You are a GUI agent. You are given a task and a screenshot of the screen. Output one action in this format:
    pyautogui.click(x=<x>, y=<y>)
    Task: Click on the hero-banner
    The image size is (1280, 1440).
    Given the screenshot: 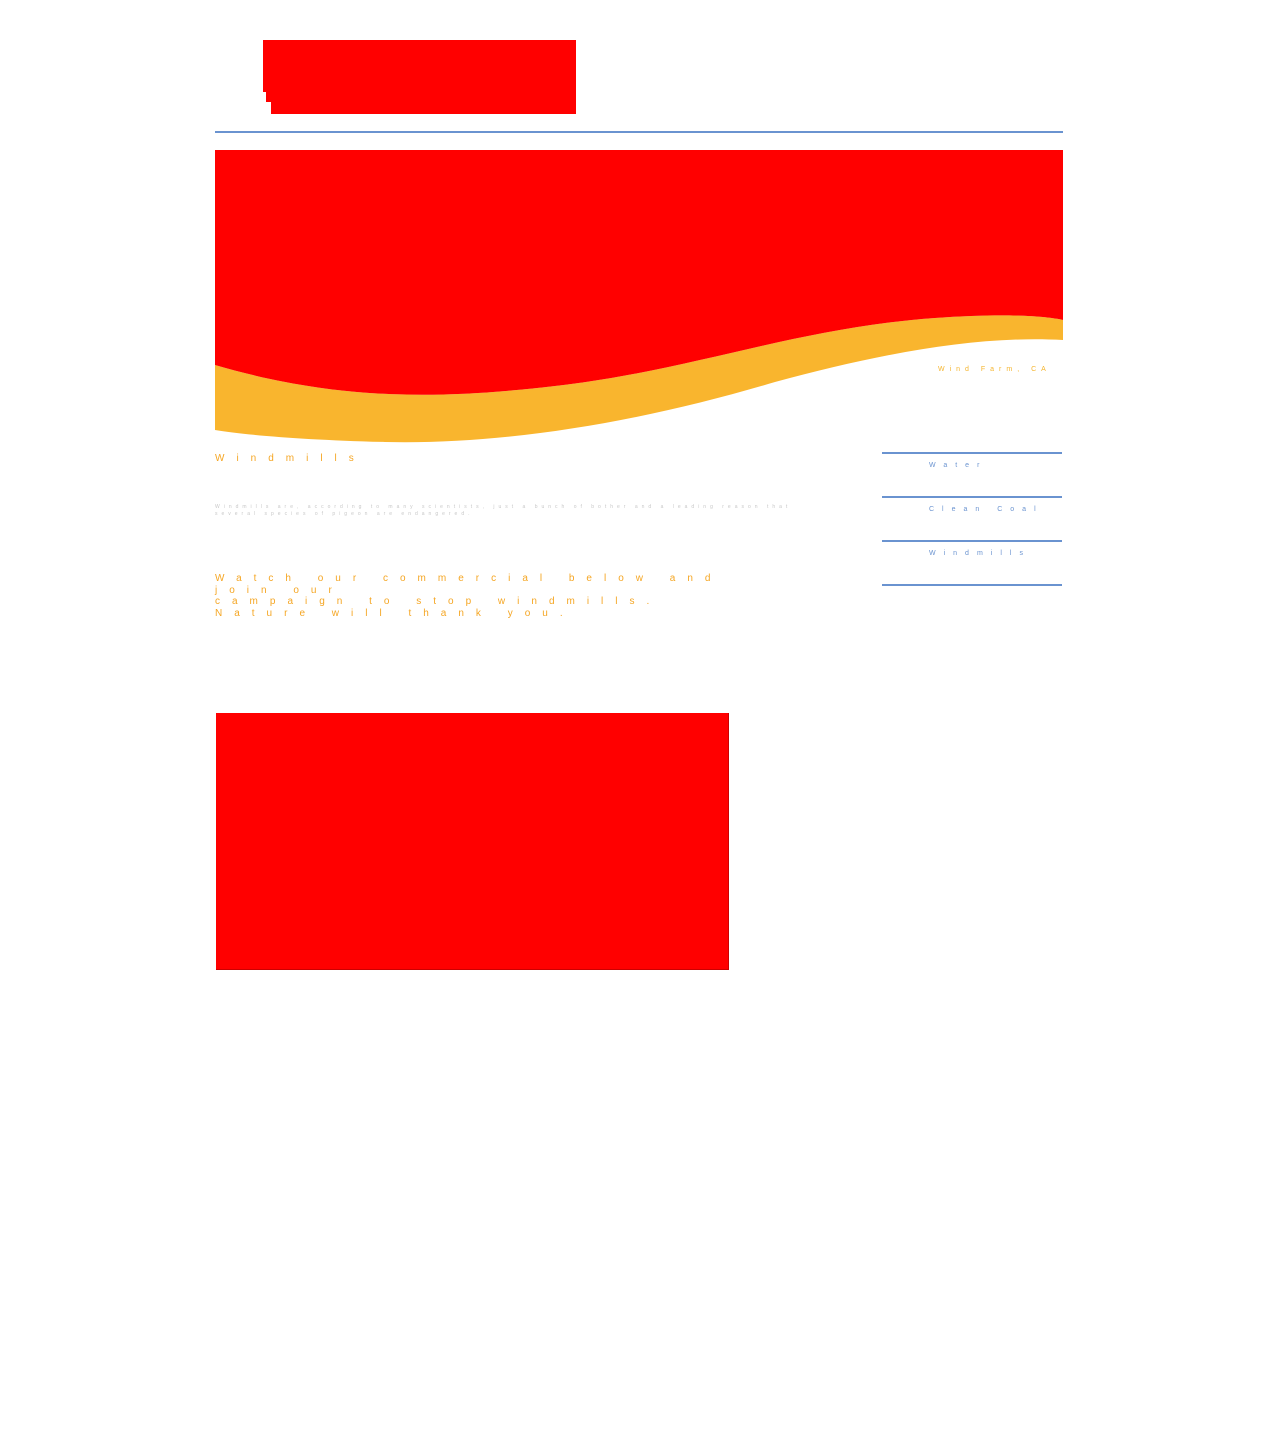 What is the action you would take?
    pyautogui.click(x=639, y=297)
    